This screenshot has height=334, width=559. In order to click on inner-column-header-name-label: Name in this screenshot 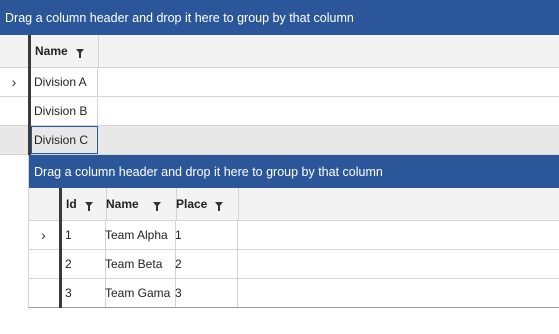, I will do `click(122, 204)`.